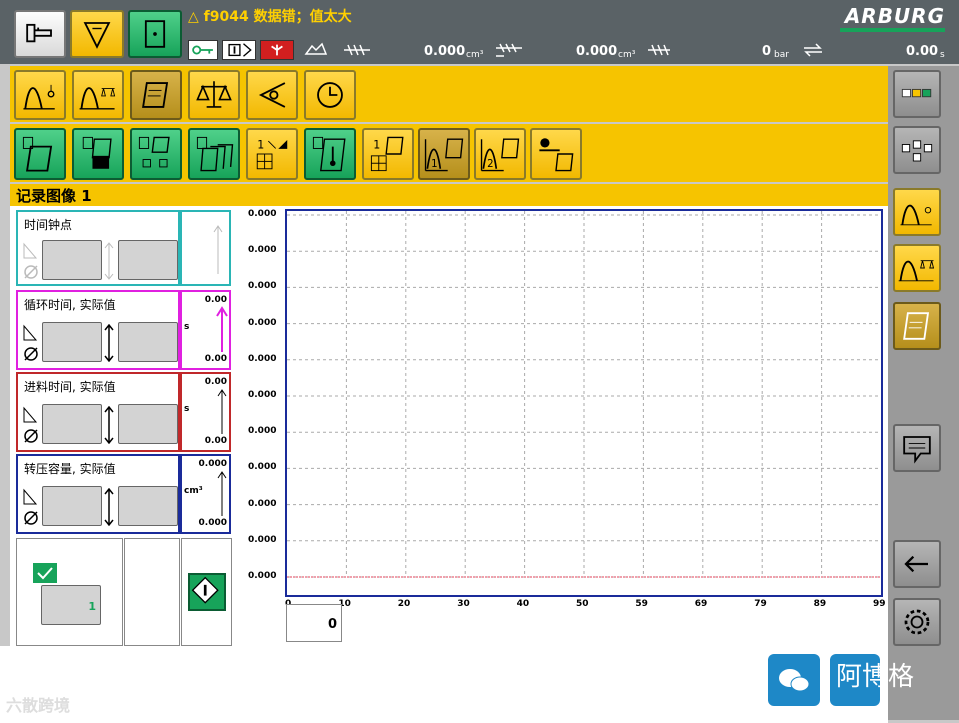 Image resolution: width=959 pixels, height=723 pixels. I want to click on signal-card-feed-time: 进料时间, 实际值, so click(98, 412).